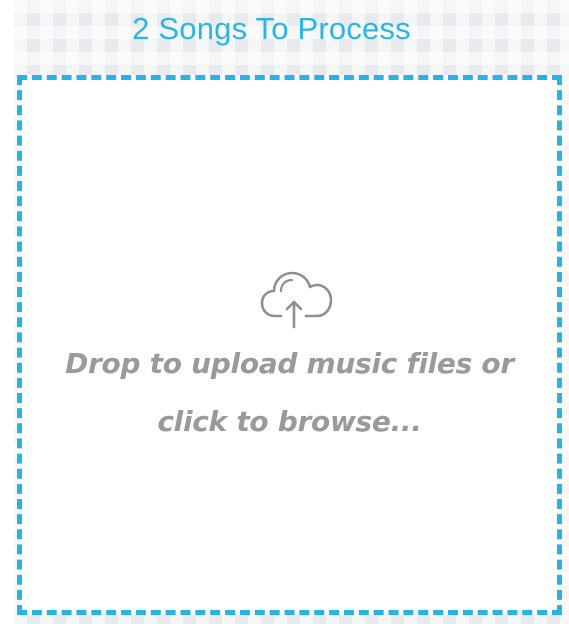 This screenshot has height=624, width=569. Describe the element at coordinates (296, 300) in the screenshot. I see `cloud-upload-icon` at that location.